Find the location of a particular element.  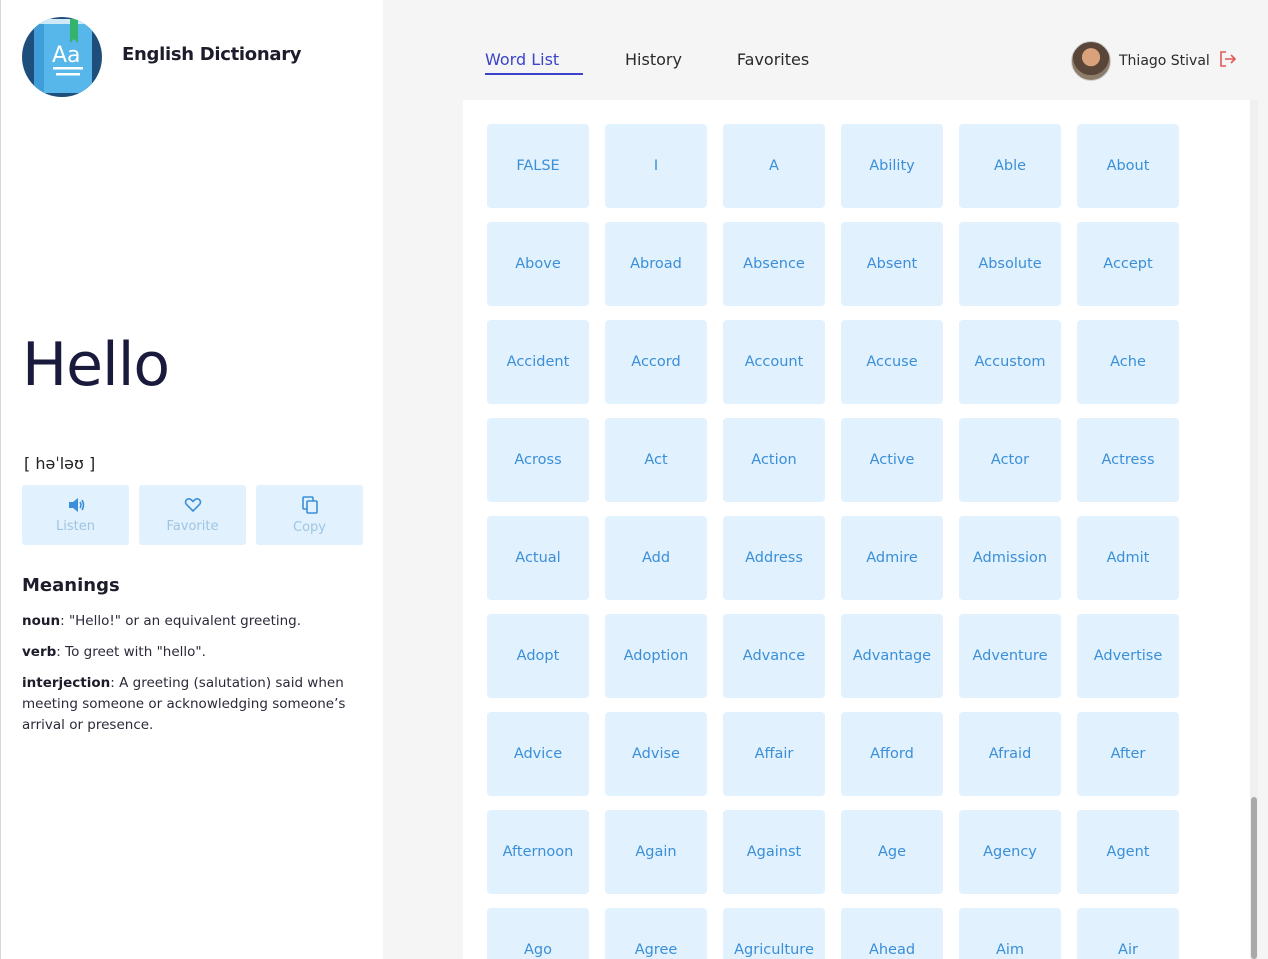

word-tile: Actor is located at coordinates (1010, 460).